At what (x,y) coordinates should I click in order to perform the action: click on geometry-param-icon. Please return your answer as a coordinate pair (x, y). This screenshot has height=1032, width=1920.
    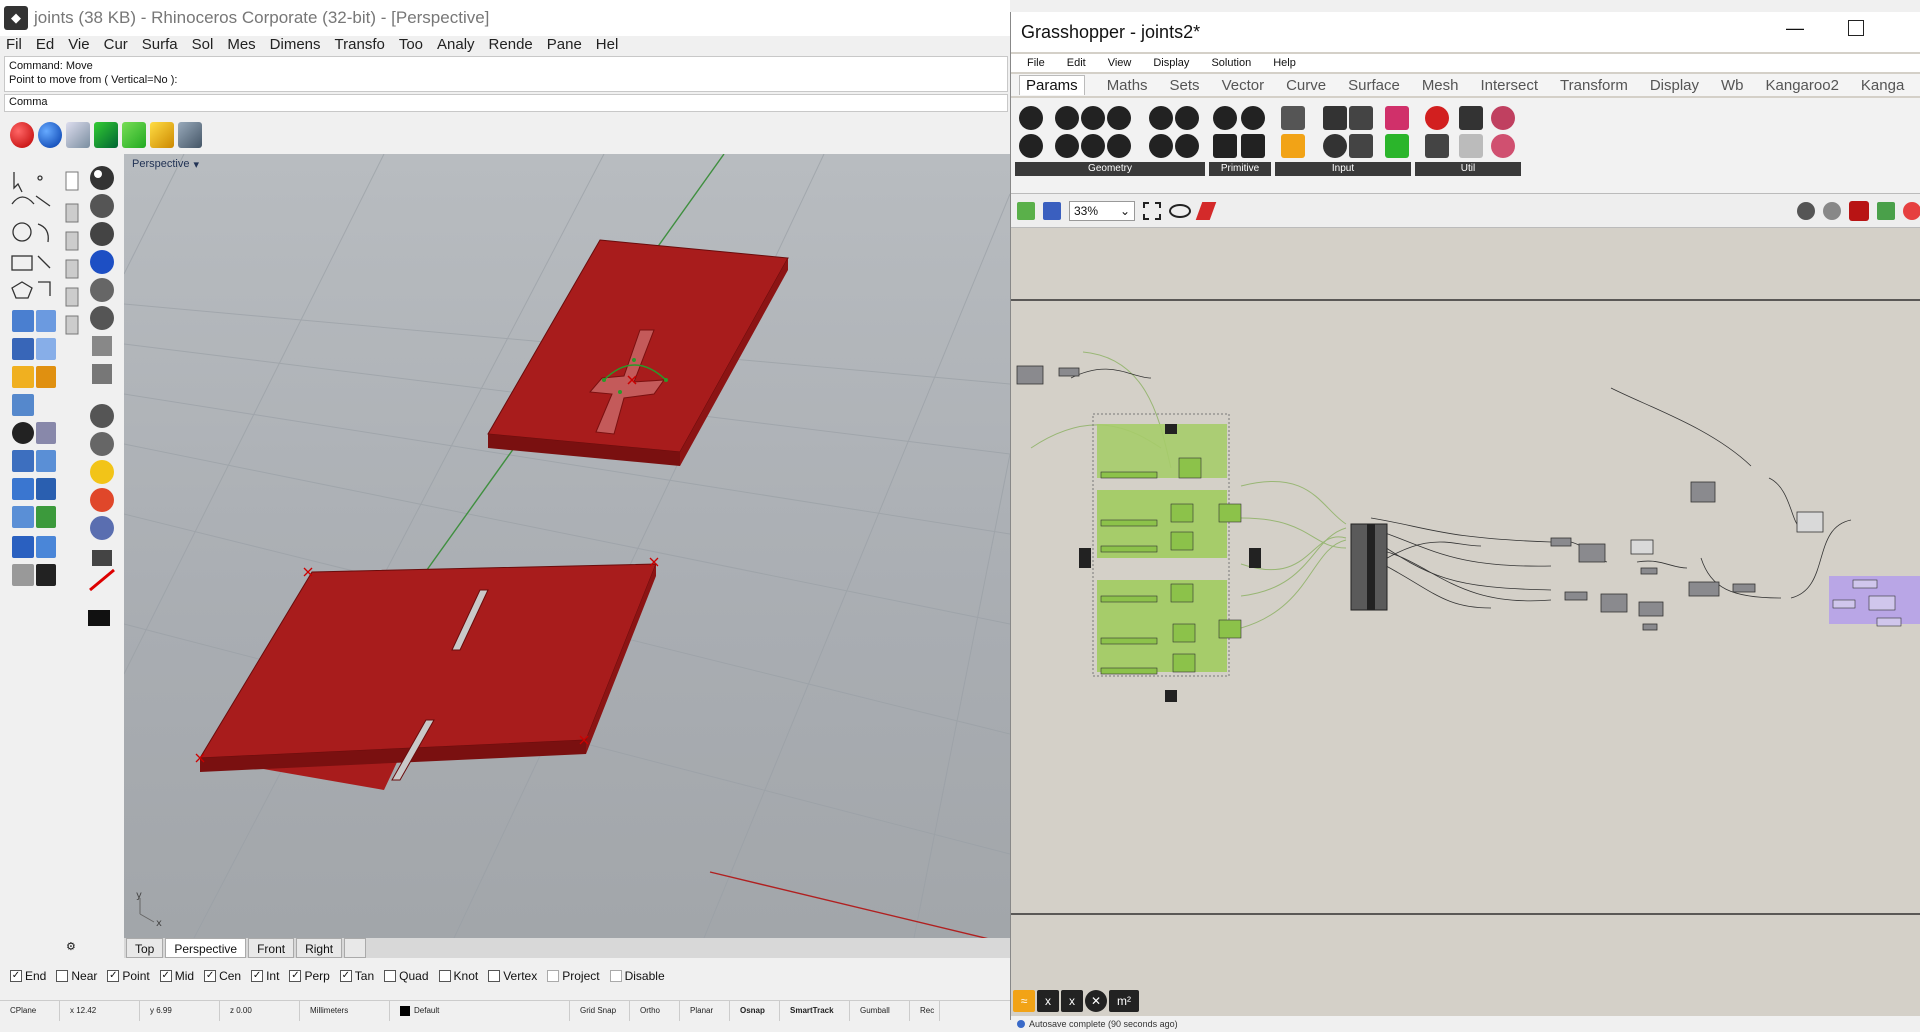
    Looking at the image, I should click on (1031, 118).